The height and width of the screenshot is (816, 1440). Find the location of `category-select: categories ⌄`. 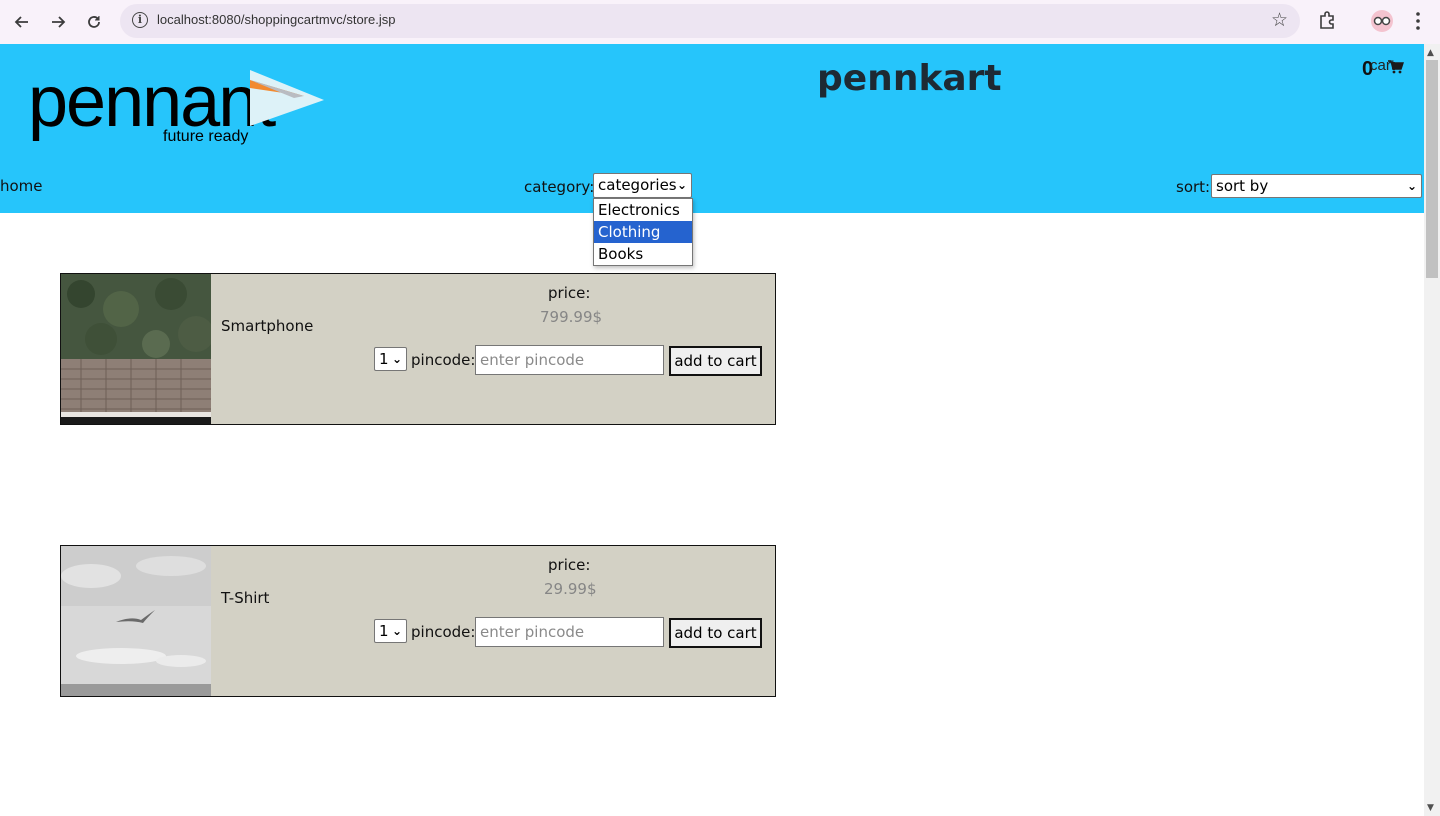

category-select: categories ⌄ is located at coordinates (642, 185).